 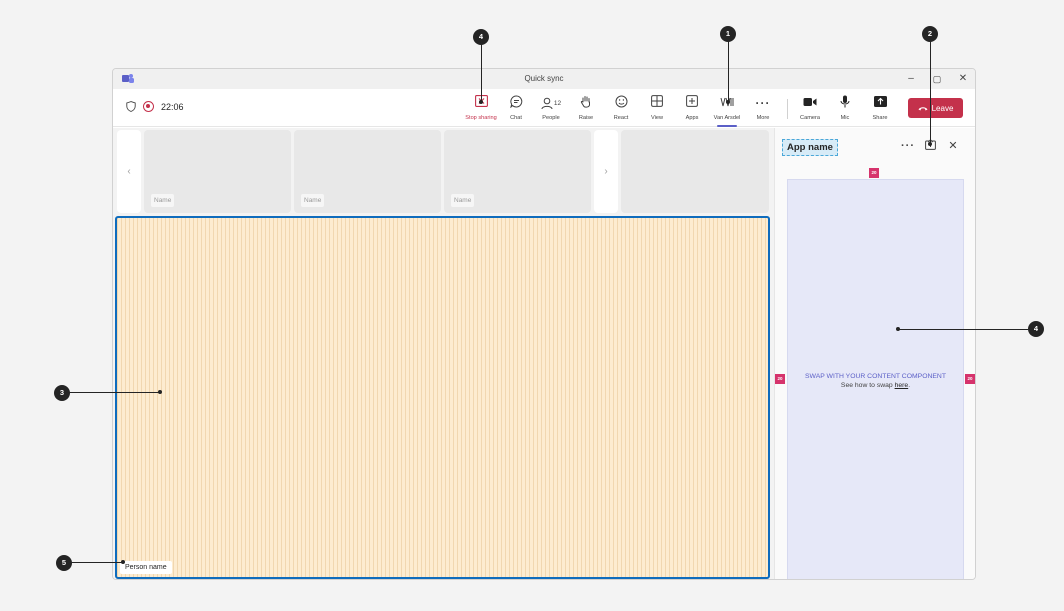 I want to click on chat-label: Chat, so click(x=516, y=118).